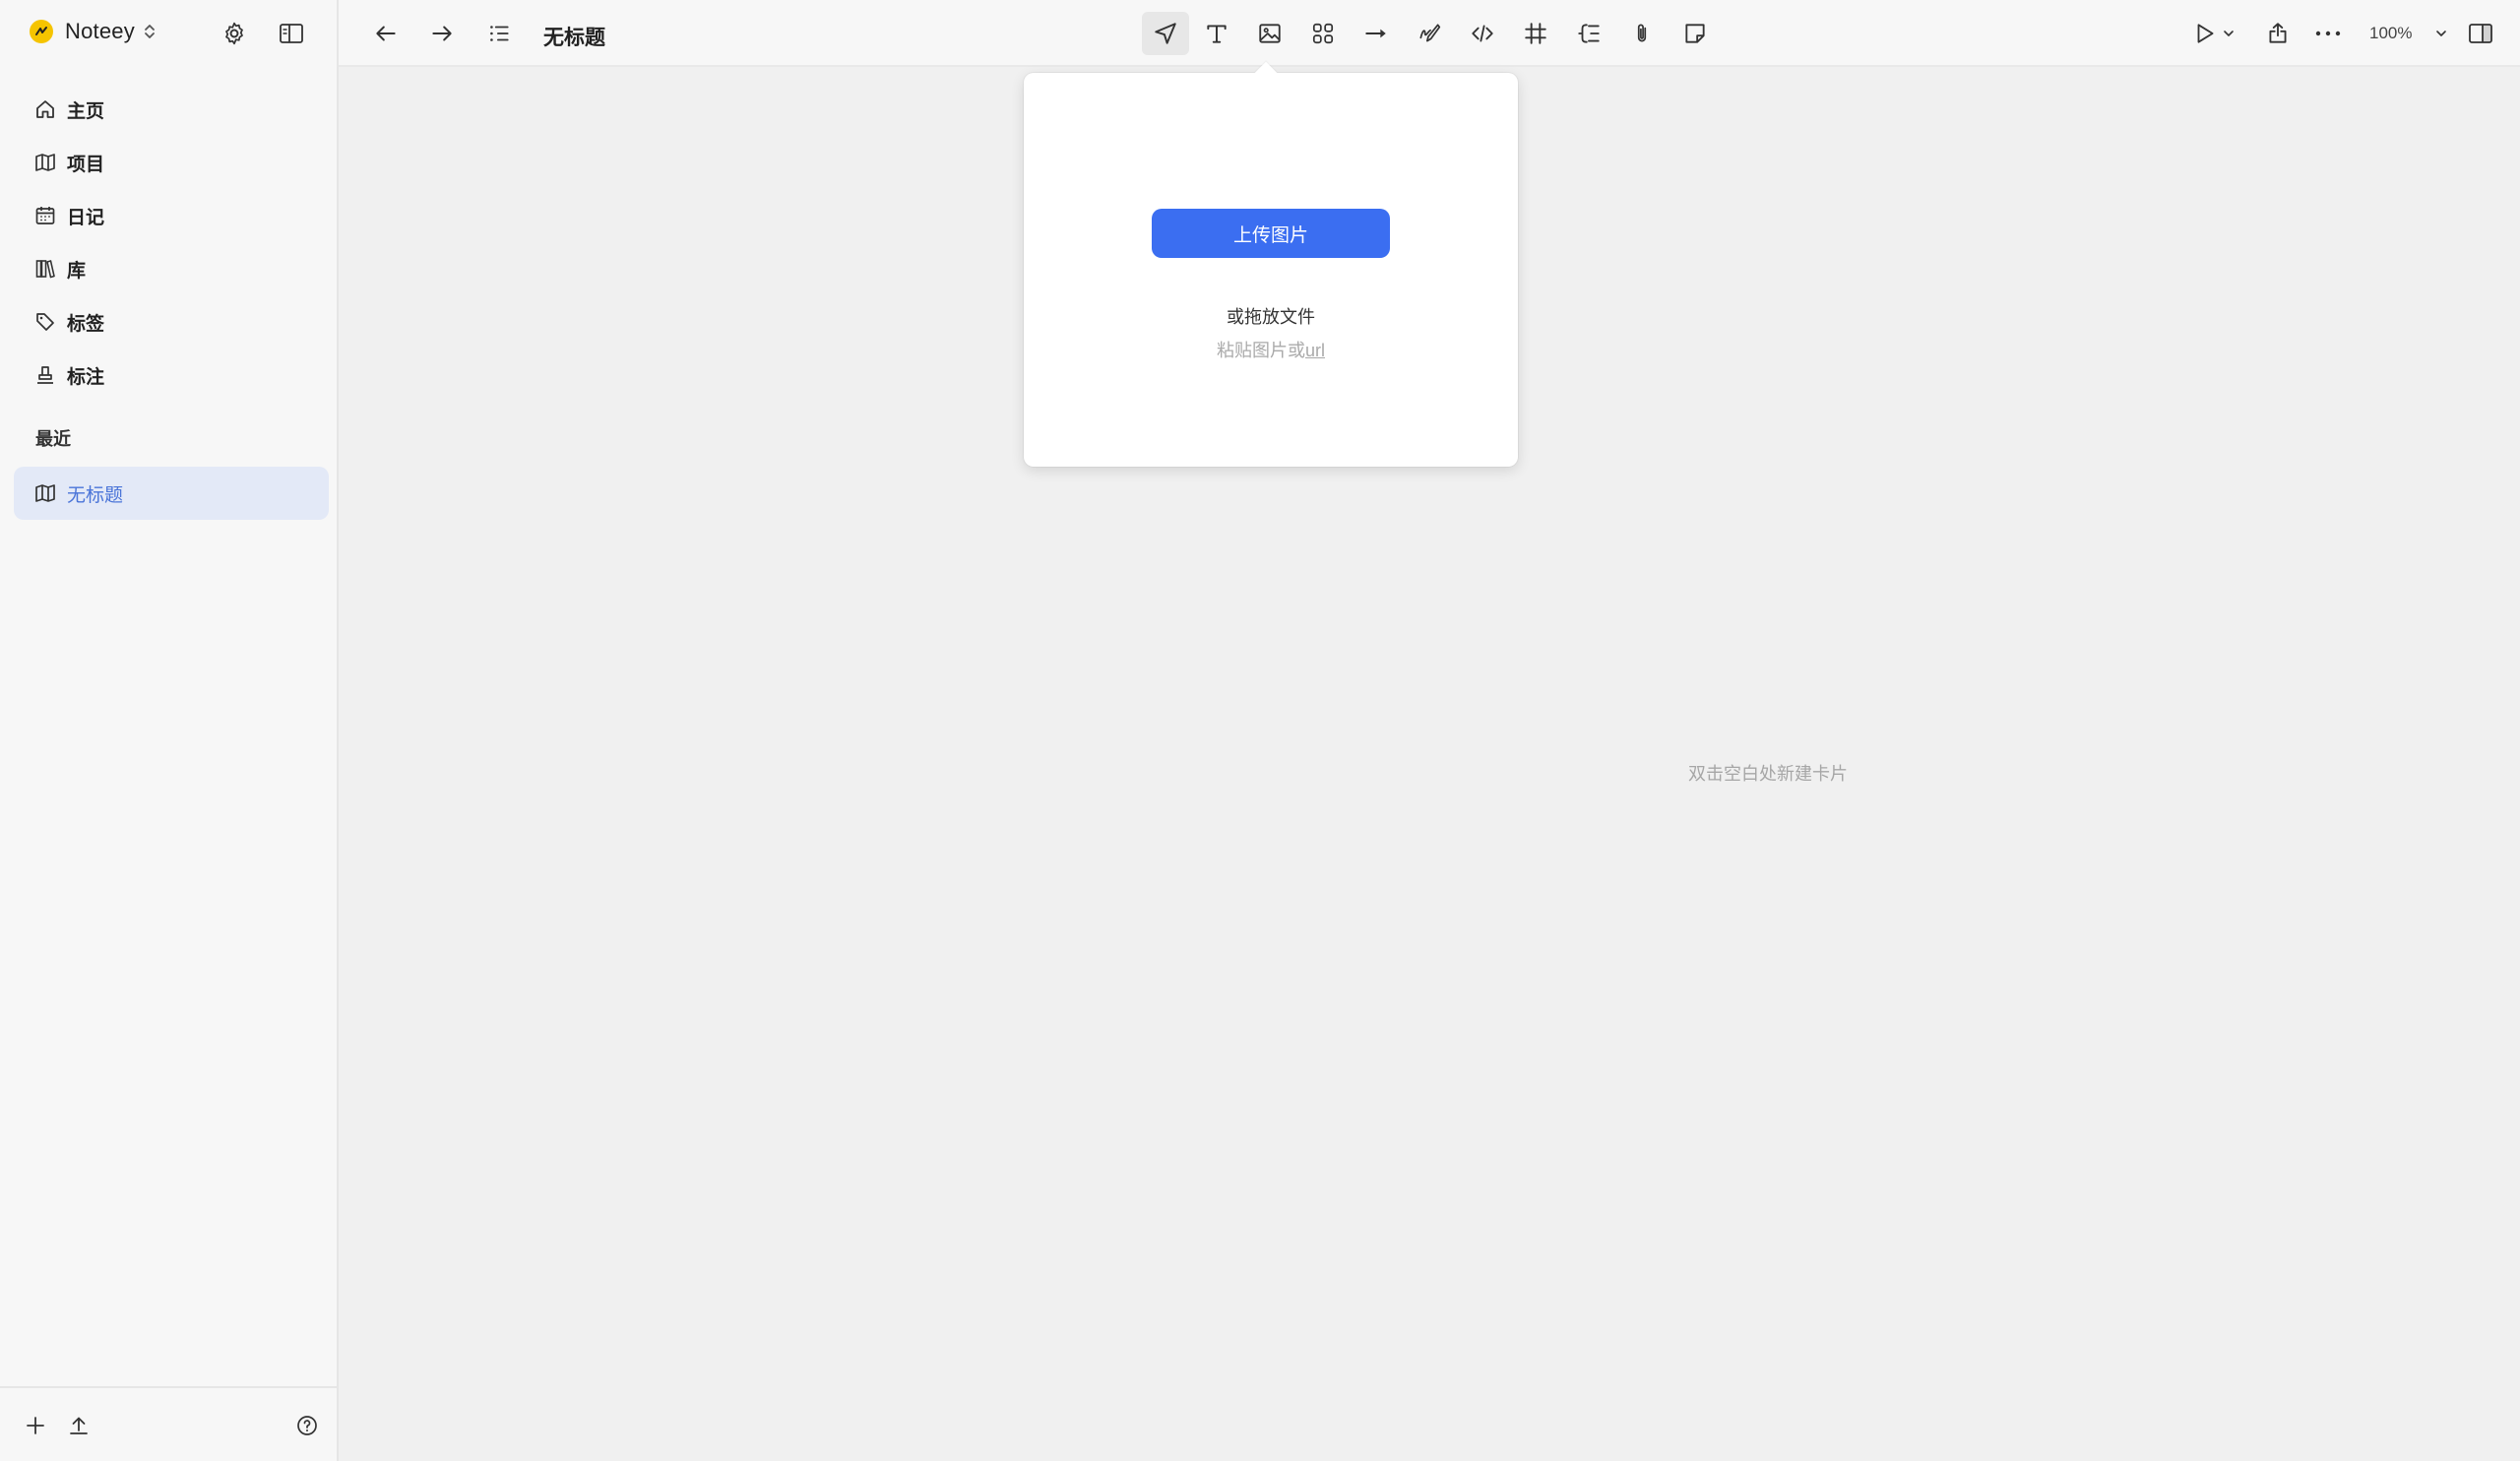 The image size is (2520, 1461). What do you see at coordinates (53, 439) in the screenshot?
I see `recent-section-title: 最近` at bounding box center [53, 439].